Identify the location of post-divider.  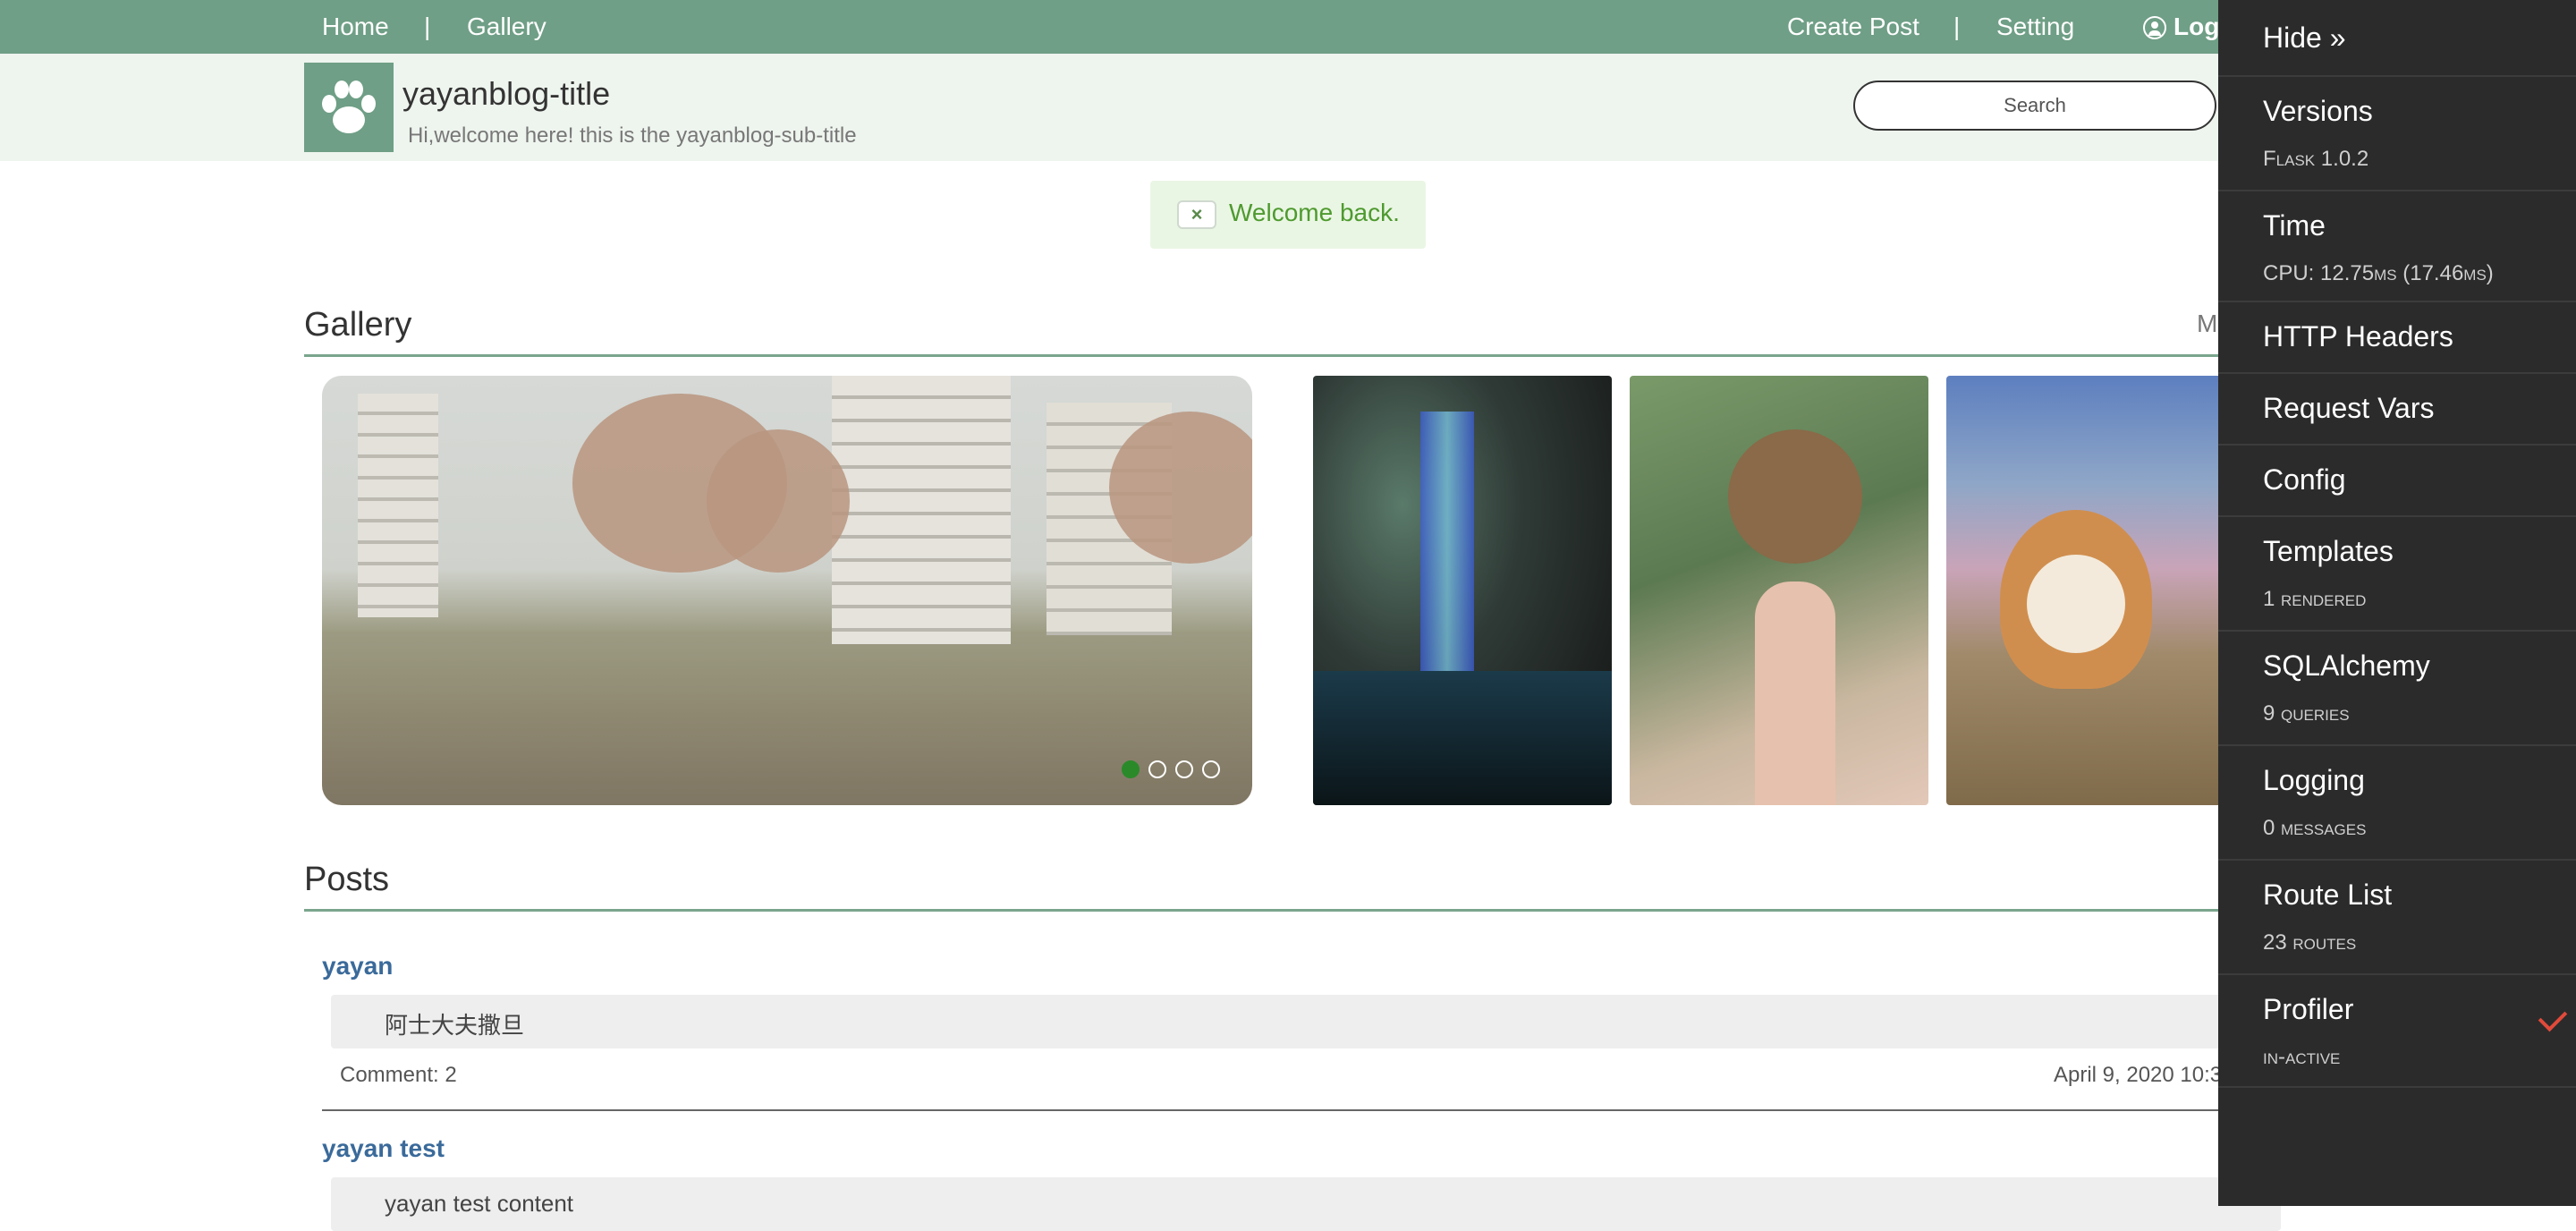
(1306, 1110).